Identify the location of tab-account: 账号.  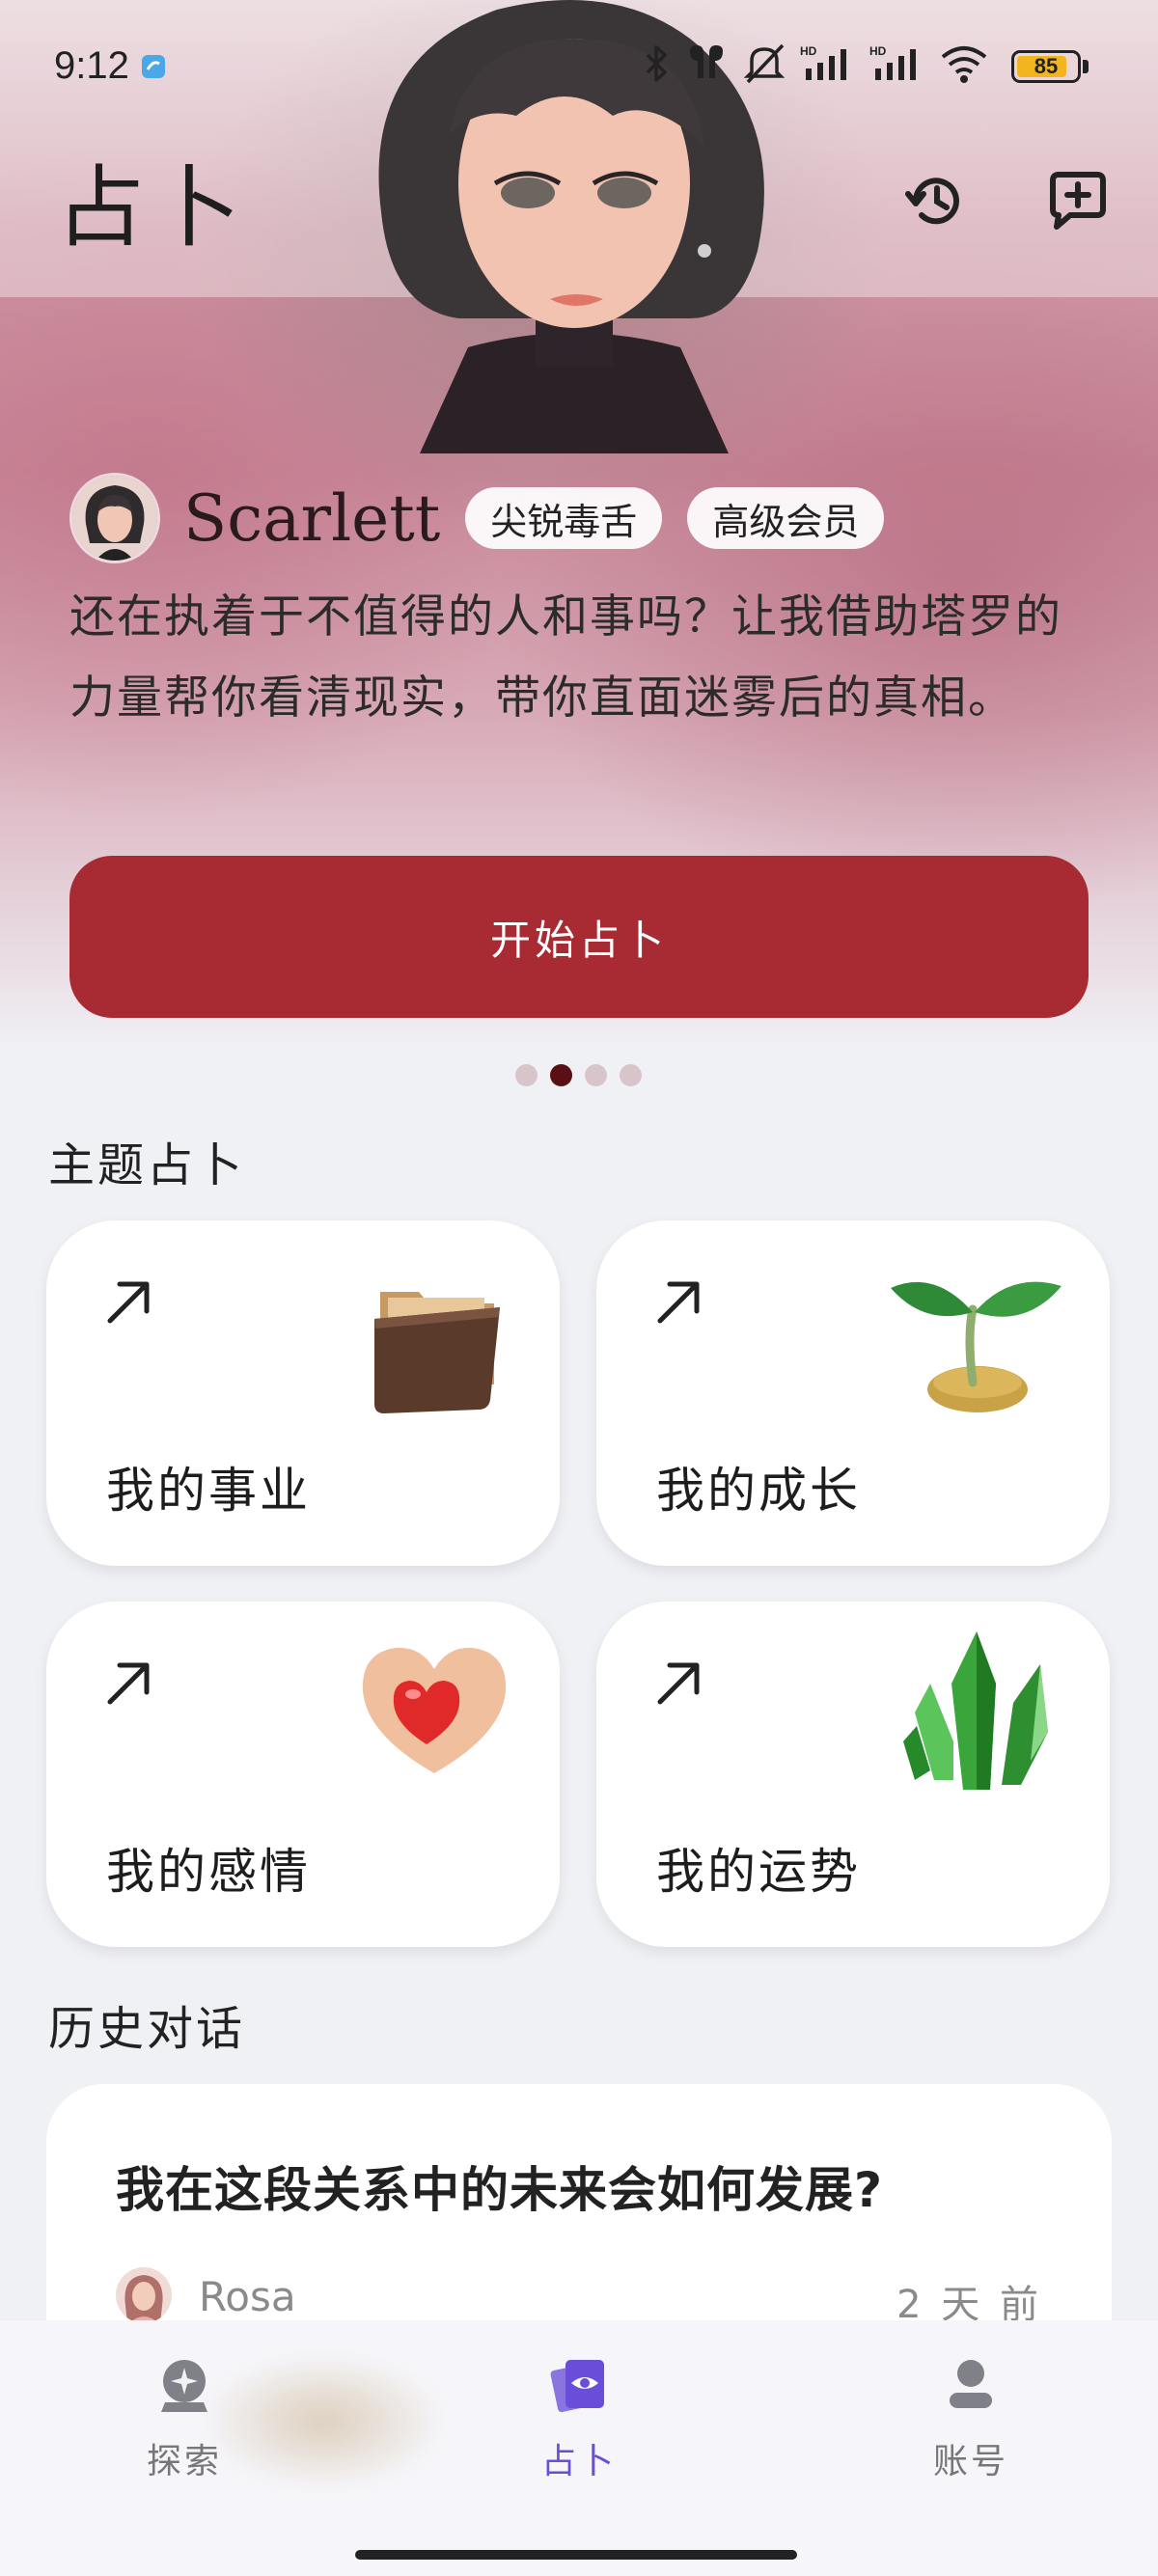
(970, 2418).